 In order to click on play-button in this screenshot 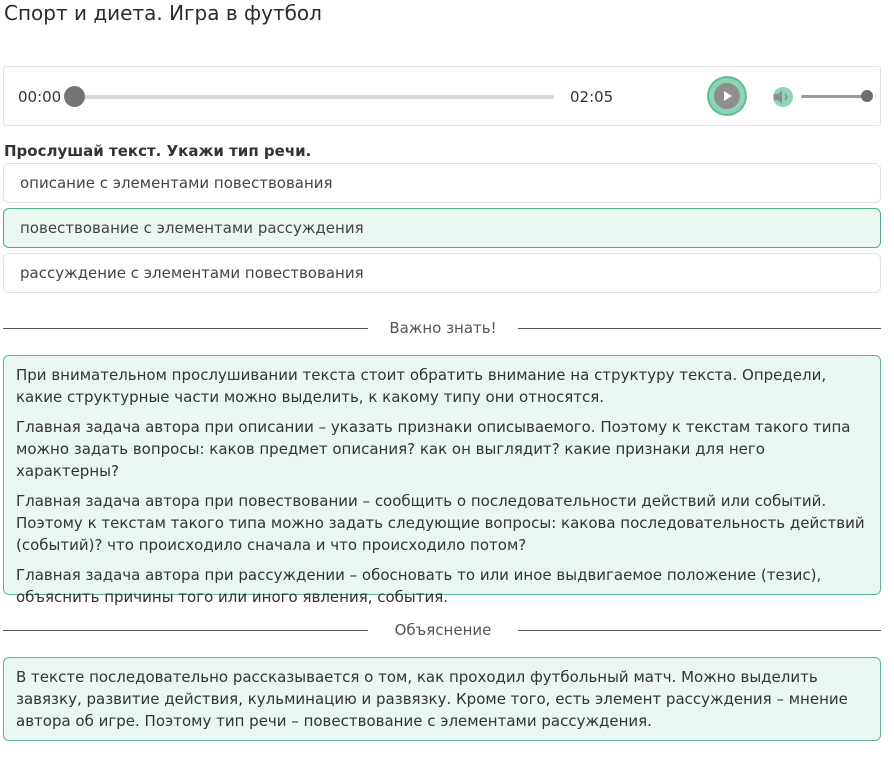, I will do `click(727, 96)`.